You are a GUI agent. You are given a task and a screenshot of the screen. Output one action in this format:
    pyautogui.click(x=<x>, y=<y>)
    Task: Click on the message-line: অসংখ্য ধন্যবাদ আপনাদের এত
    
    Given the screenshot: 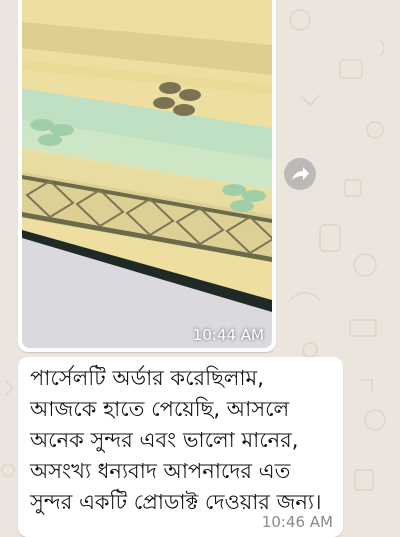 What is the action you would take?
    pyautogui.click(x=160, y=471)
    